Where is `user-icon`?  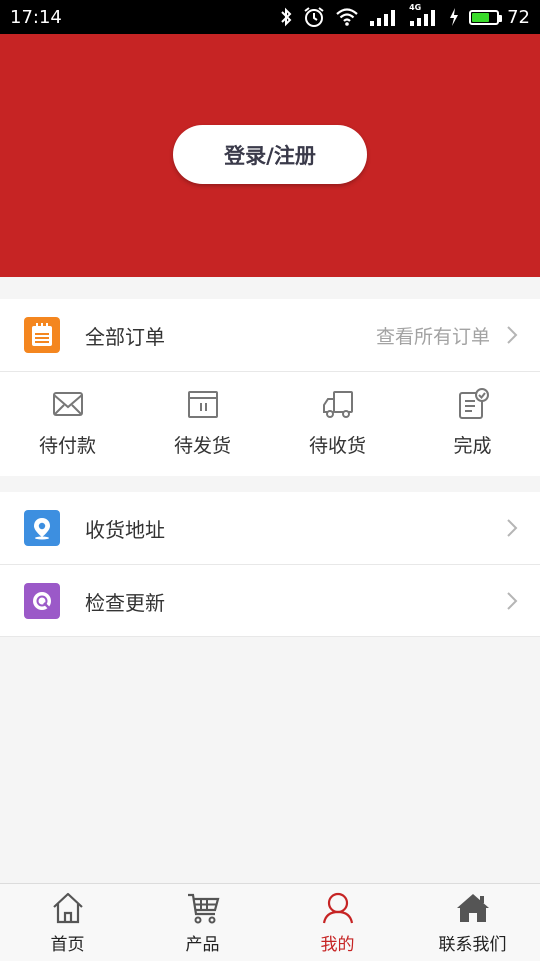
user-icon is located at coordinates (337, 908).